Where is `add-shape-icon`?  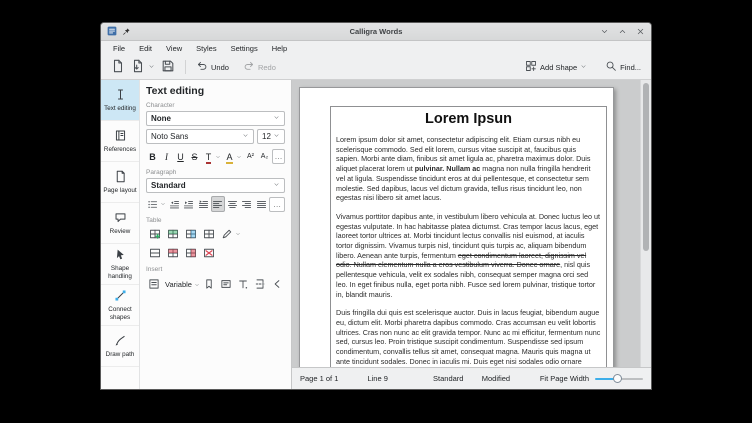
add-shape-icon is located at coordinates (531, 67).